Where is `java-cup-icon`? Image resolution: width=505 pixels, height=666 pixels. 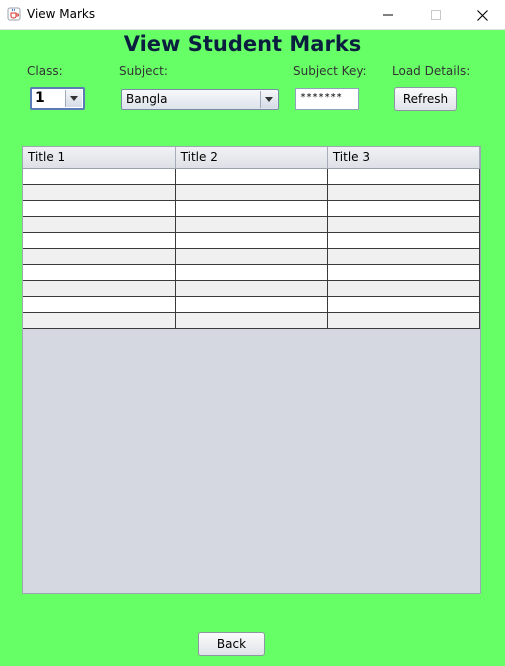
java-cup-icon is located at coordinates (14, 14).